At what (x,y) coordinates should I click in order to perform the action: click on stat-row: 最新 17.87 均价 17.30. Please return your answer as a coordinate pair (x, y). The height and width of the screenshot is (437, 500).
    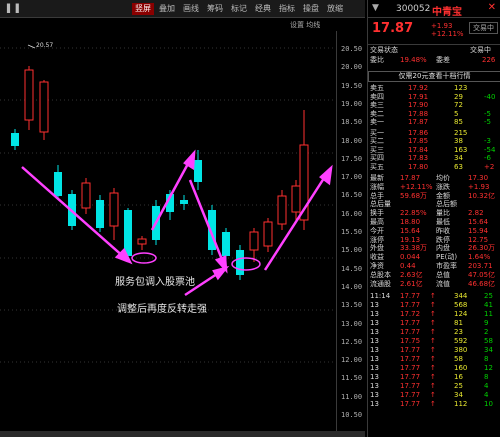
    Looking at the image, I should click on (429, 178).